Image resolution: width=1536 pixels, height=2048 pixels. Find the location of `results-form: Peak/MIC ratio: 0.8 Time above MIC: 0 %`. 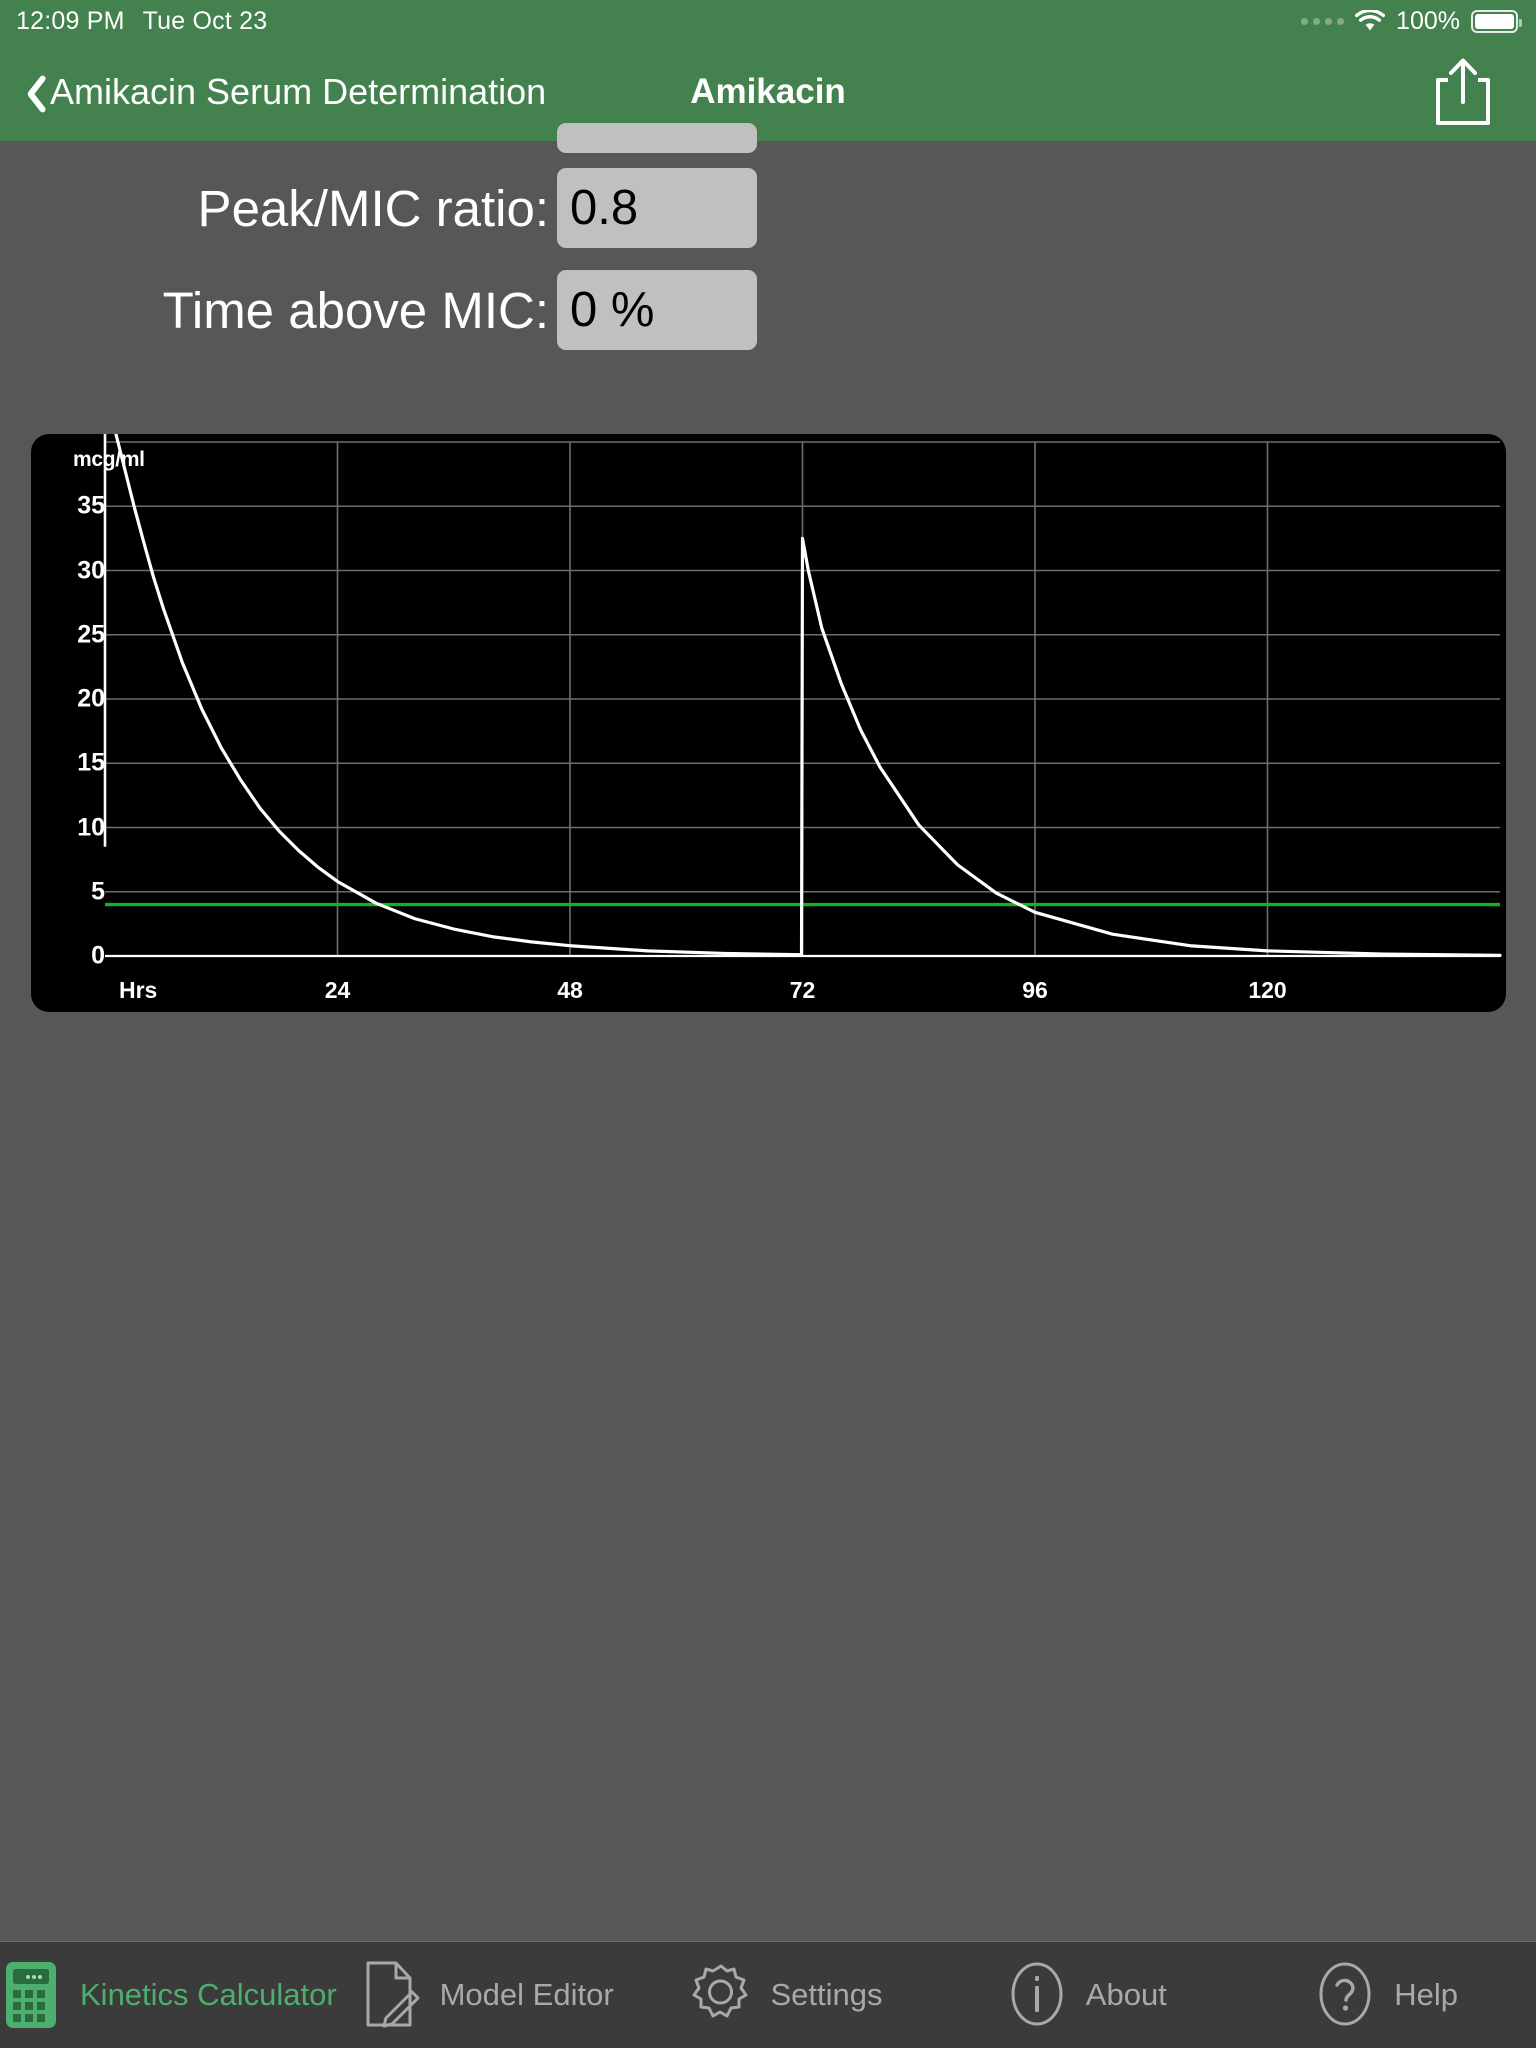

results-form: Peak/MIC ratio: 0.8 Time above MIC: 0 % is located at coordinates (768, 239).